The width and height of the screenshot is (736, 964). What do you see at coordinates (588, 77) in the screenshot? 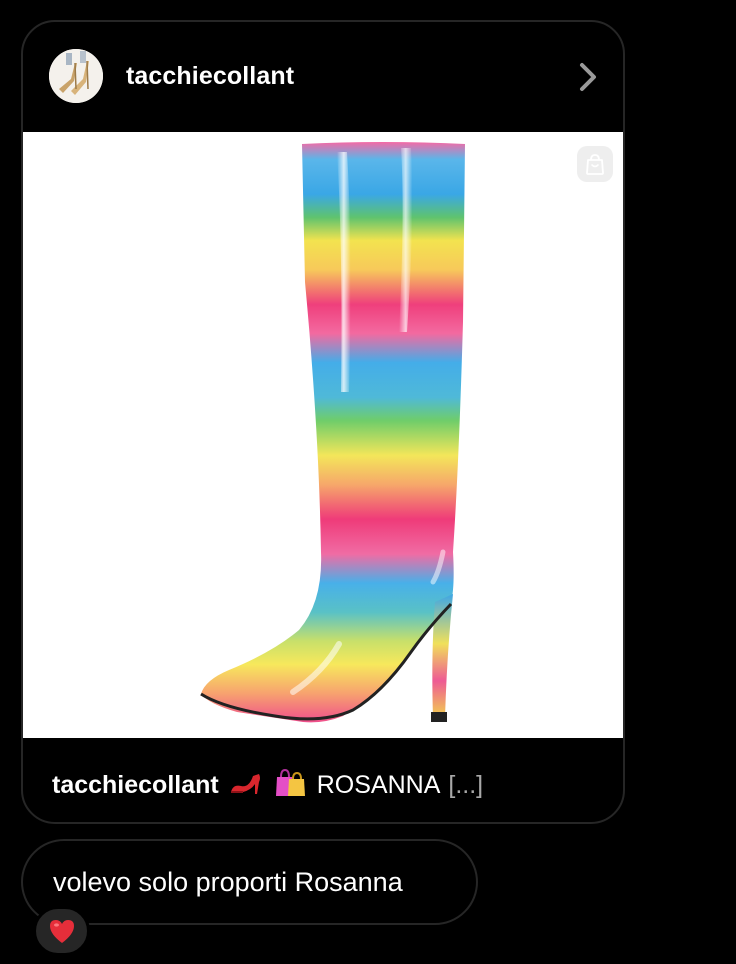
I see `chevron-right-icon` at bounding box center [588, 77].